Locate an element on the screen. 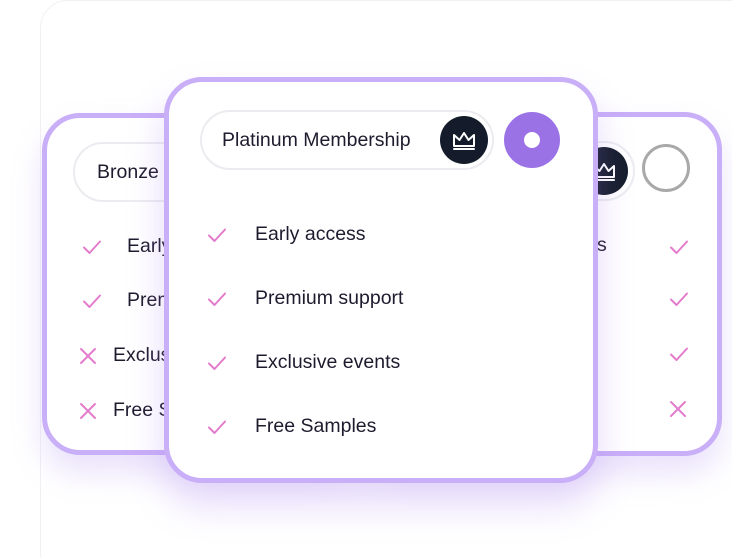  feature-label: Exclus is located at coordinates (142, 355).